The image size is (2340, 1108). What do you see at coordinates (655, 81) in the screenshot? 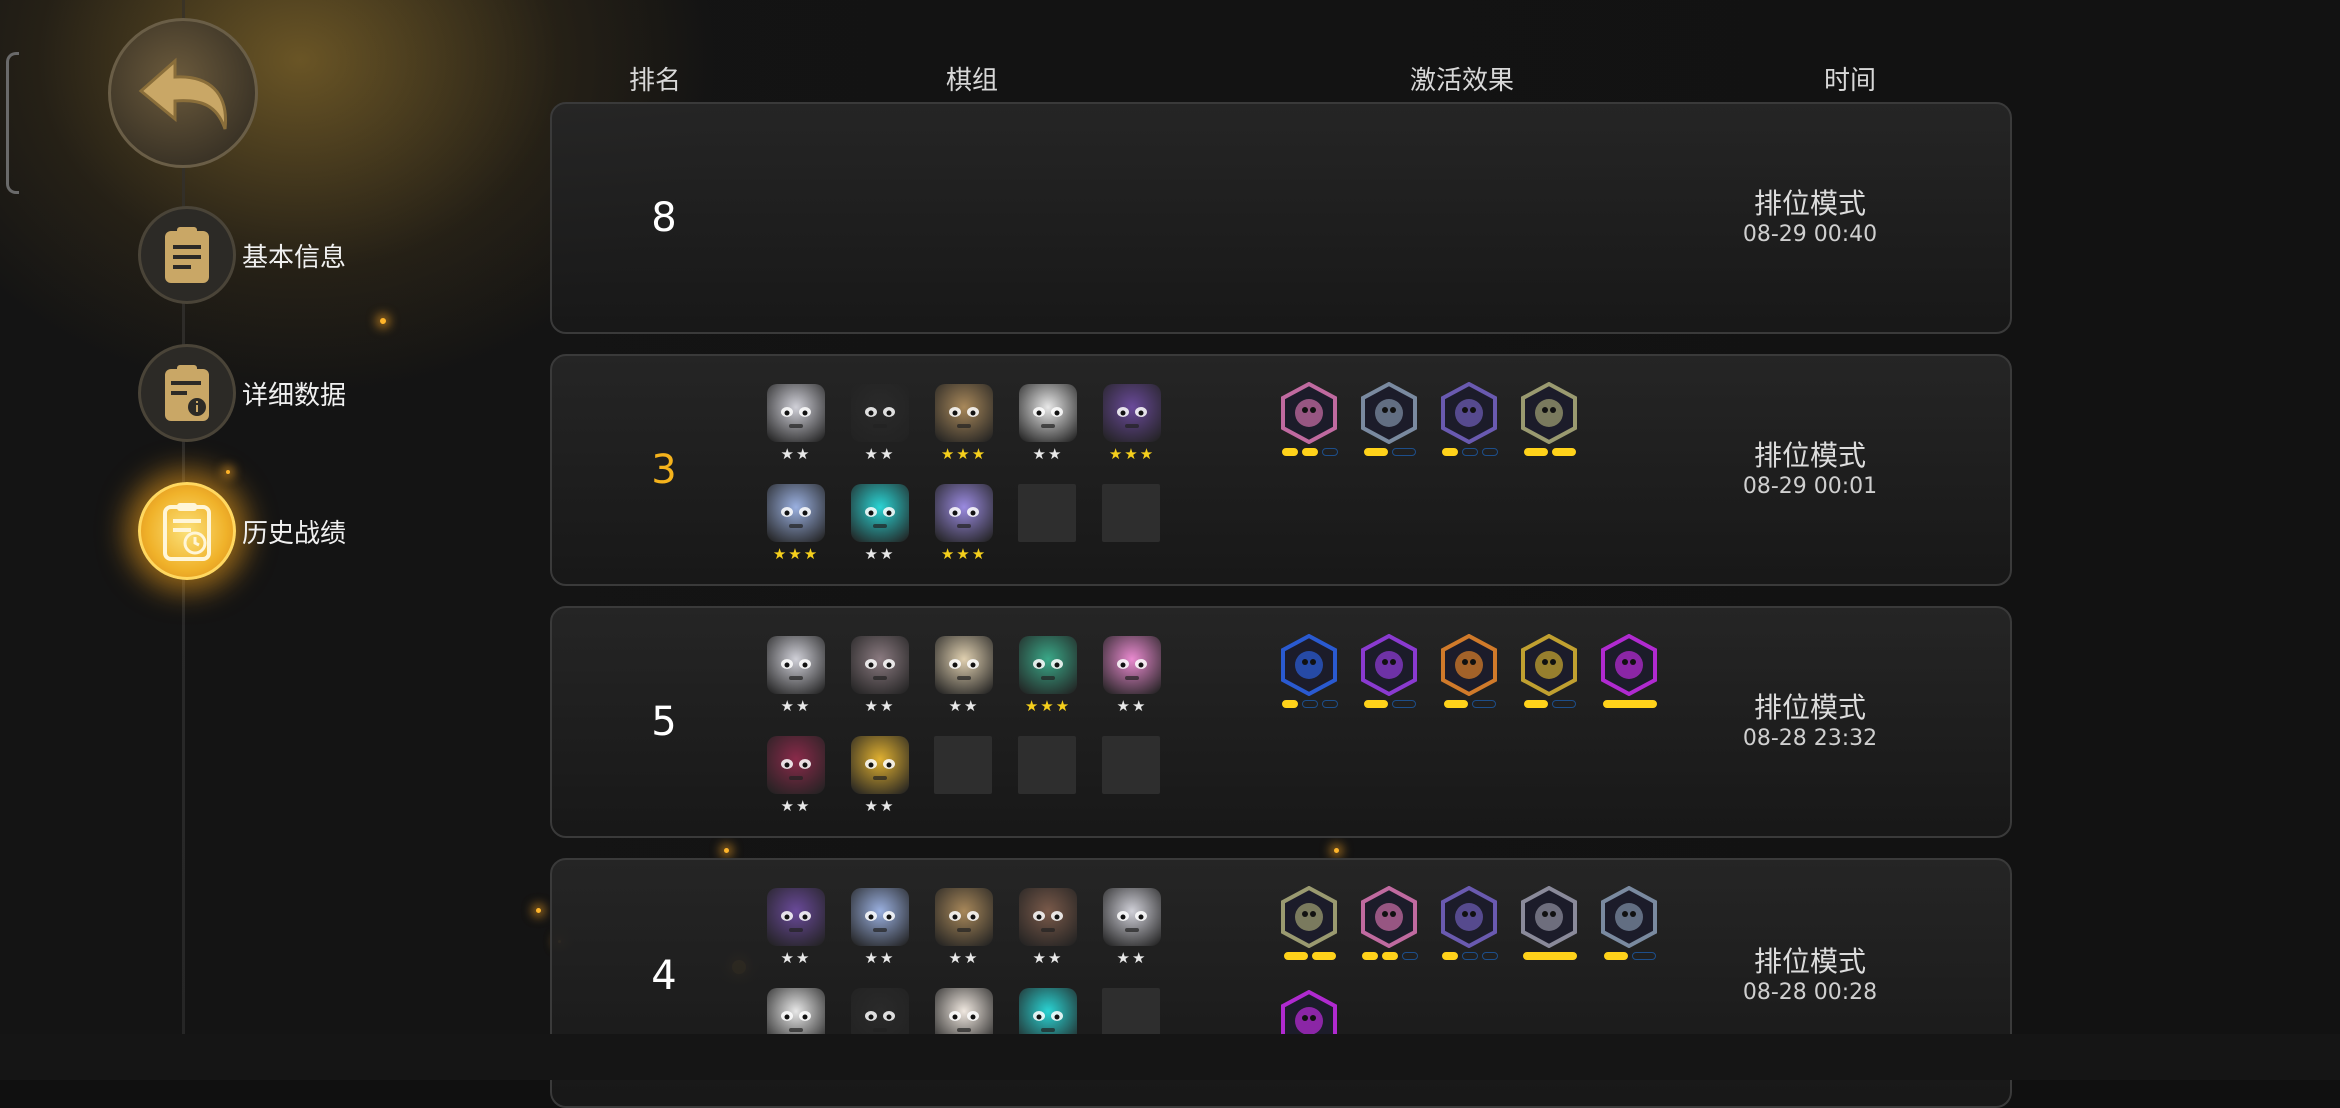
I see `header-rank: 排名` at bounding box center [655, 81].